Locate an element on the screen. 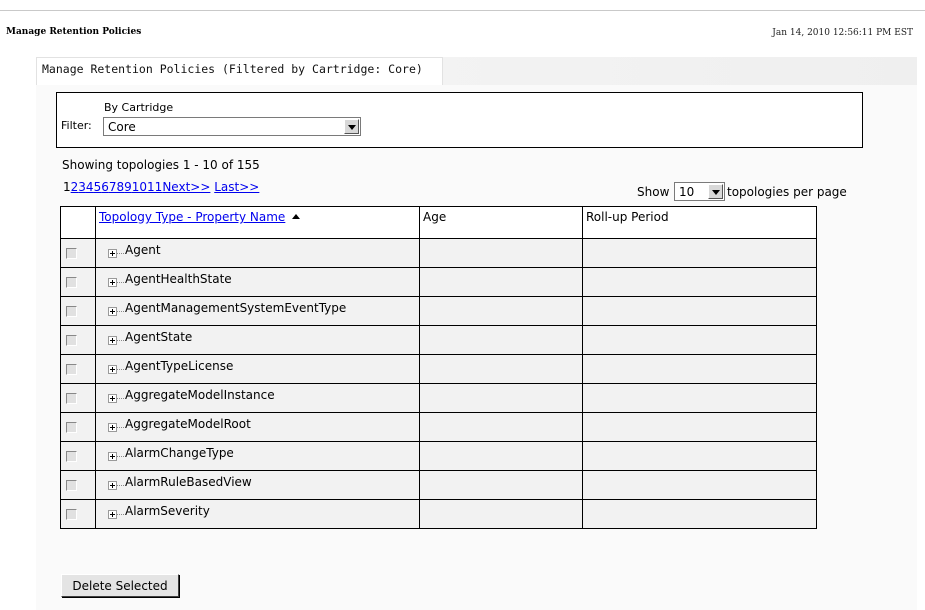 Image resolution: width=925 pixels, height=610 pixels. page-link-3: 3 is located at coordinates (82, 187).